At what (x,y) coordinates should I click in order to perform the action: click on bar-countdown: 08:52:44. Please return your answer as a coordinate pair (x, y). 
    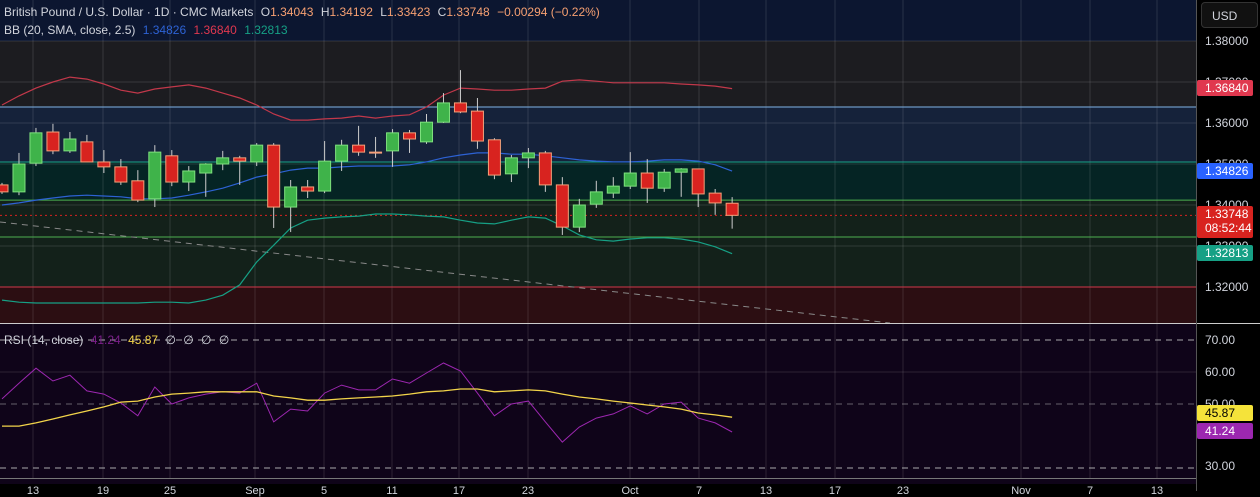
    Looking at the image, I should click on (1228, 228).